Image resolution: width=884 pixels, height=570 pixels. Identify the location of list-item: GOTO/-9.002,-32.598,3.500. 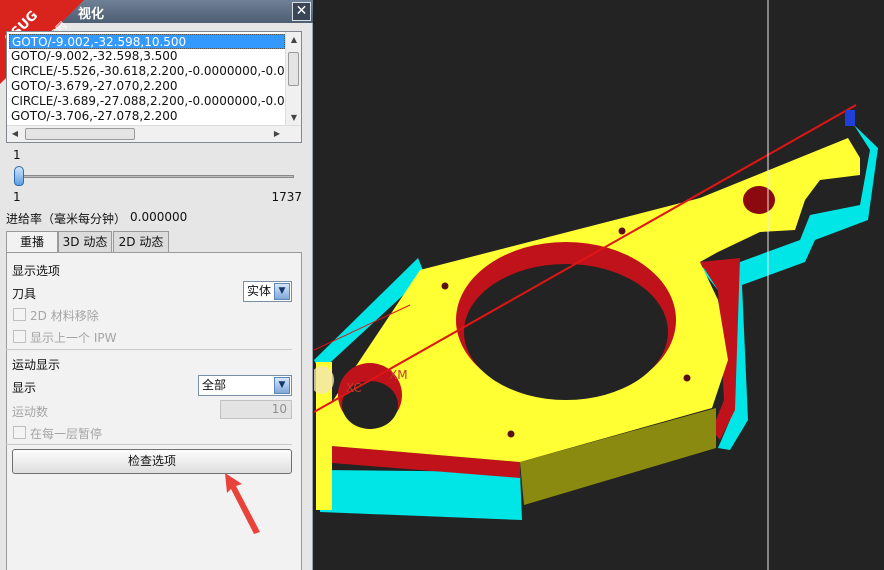
(147, 56).